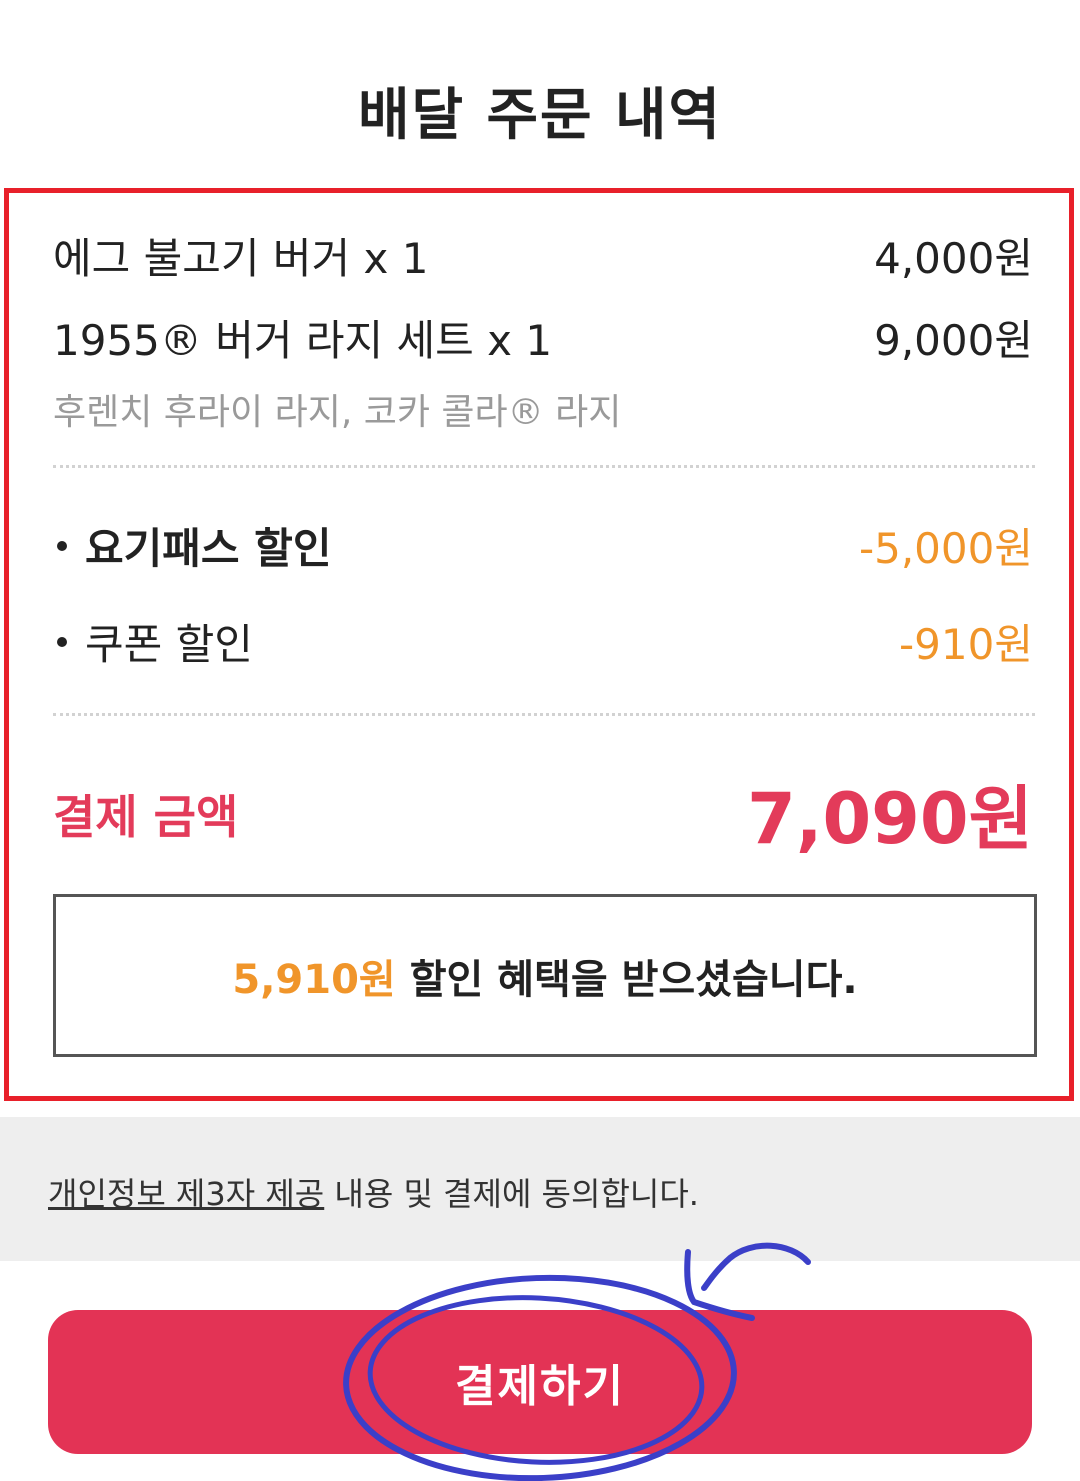  Describe the element at coordinates (314, 979) in the screenshot. I see `benefit-amount: 5,910원` at that location.